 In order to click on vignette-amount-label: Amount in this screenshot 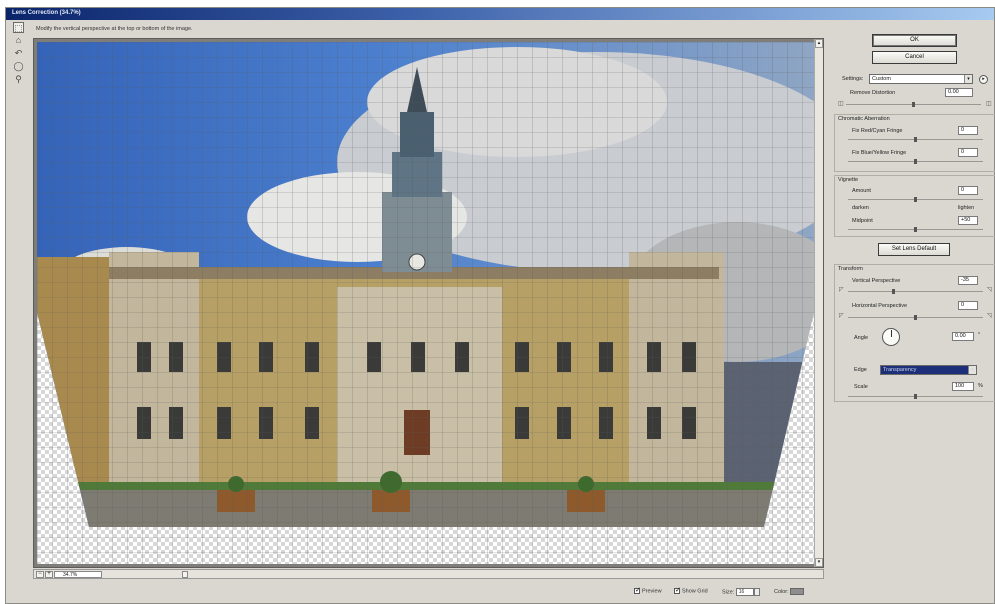, I will do `click(861, 191)`.